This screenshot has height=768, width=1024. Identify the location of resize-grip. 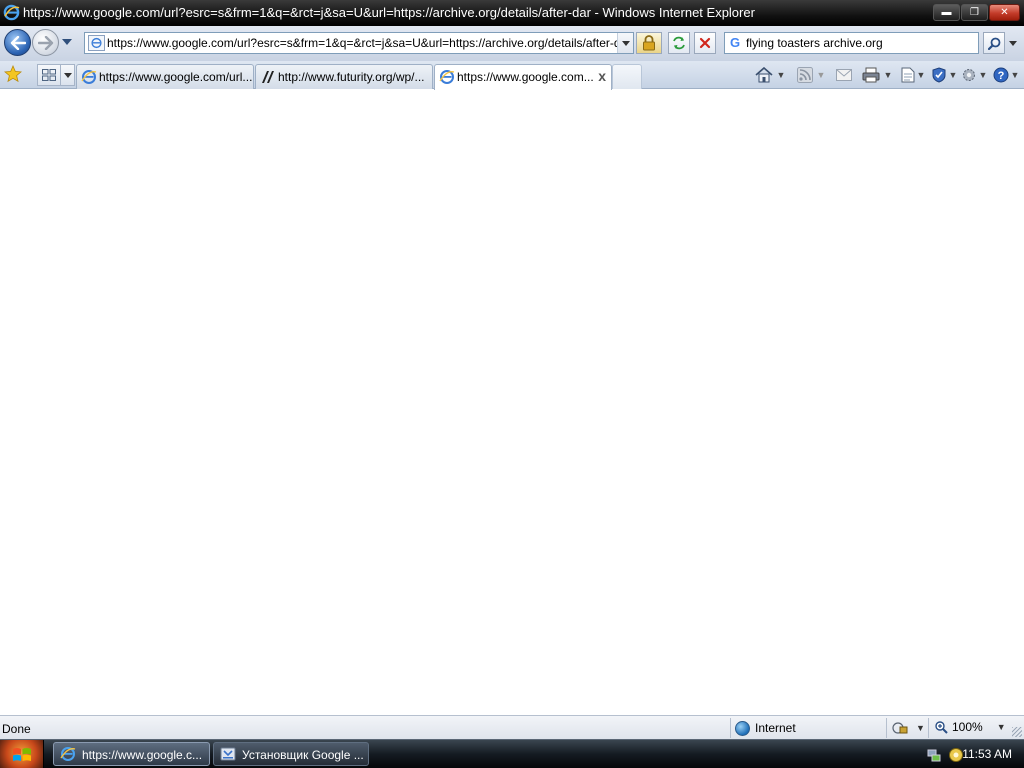
(1017, 732).